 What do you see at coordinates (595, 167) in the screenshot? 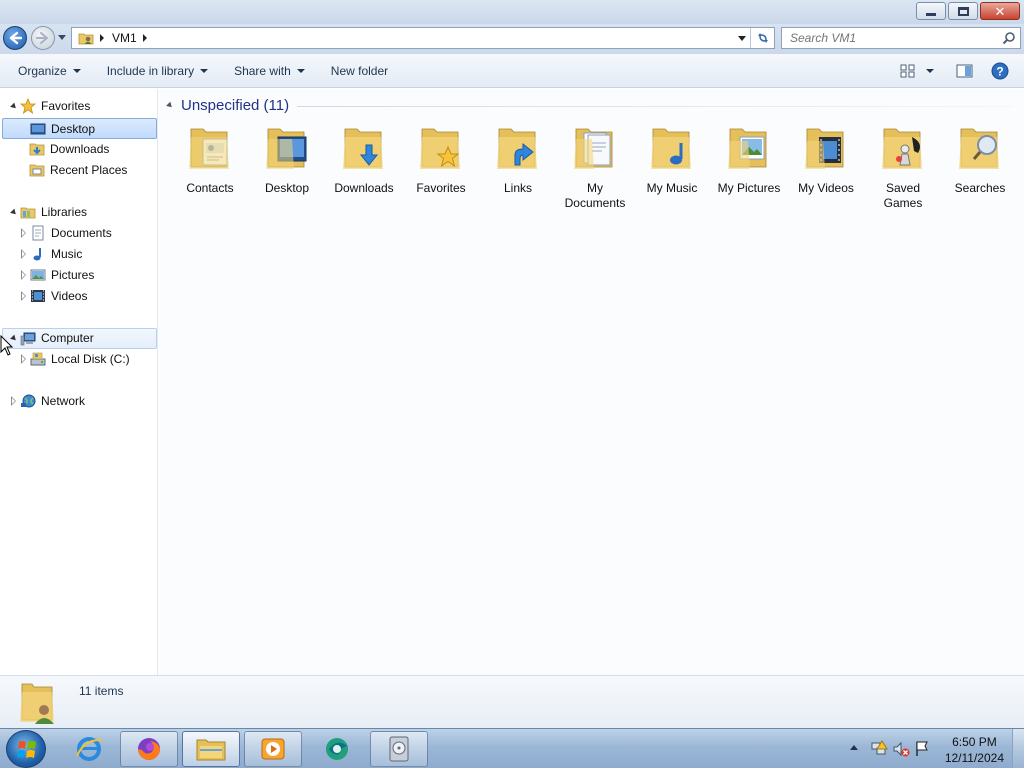
I see `folder-tile: My Documents` at bounding box center [595, 167].